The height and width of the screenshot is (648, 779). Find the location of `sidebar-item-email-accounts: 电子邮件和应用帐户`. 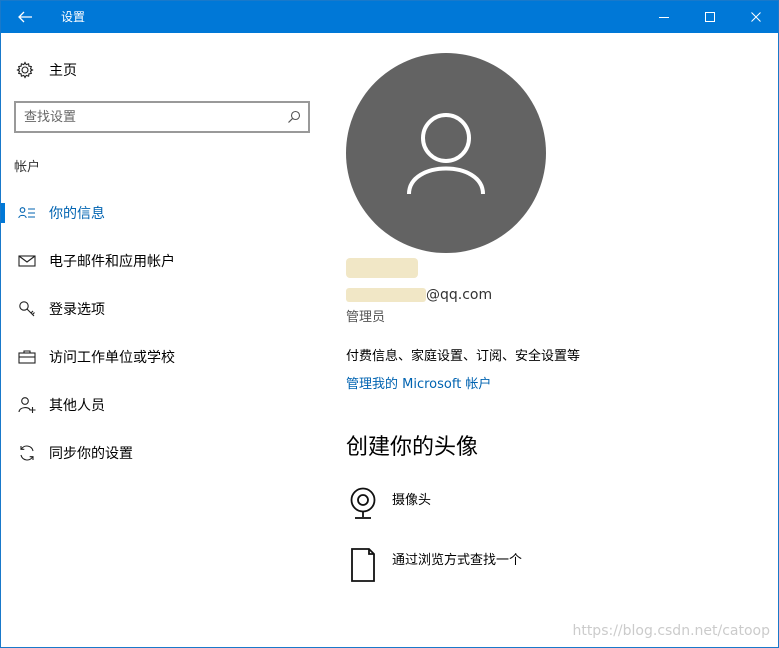

sidebar-item-email-accounts: 电子邮件和应用帐户 is located at coordinates (163, 261).